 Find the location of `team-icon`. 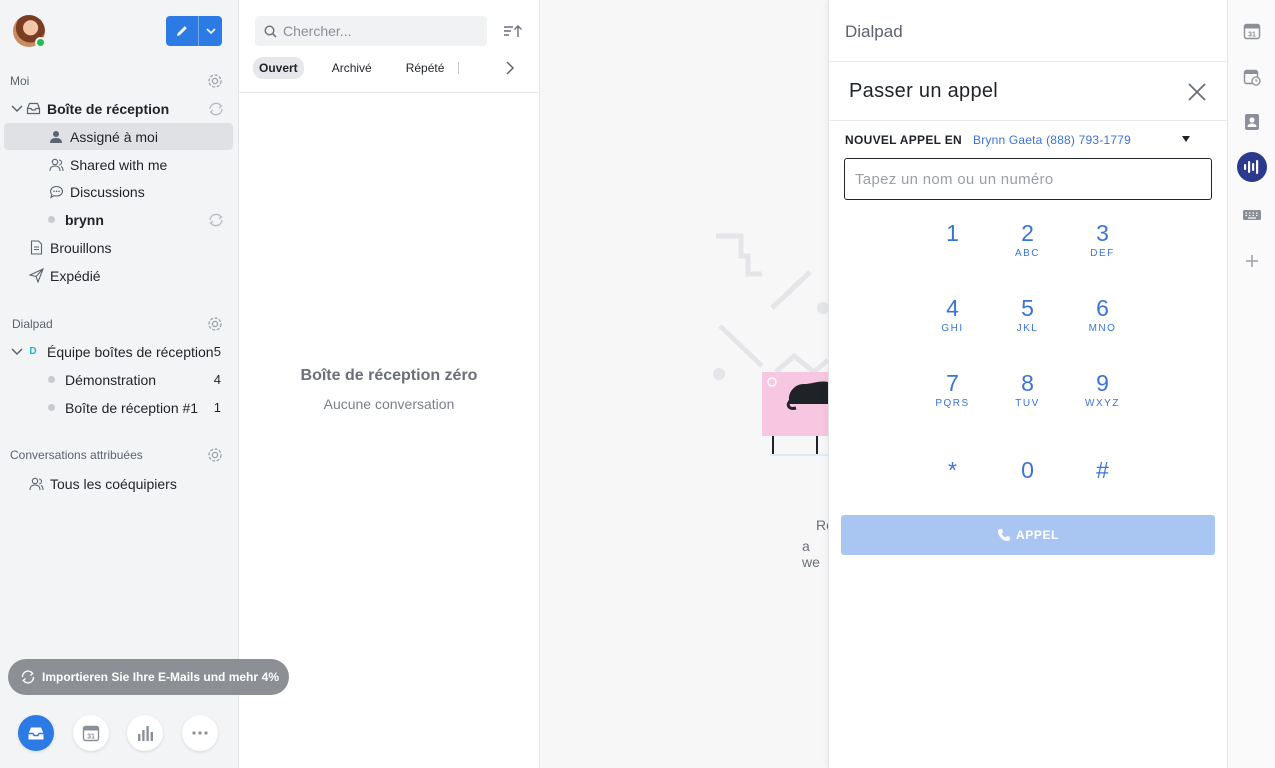

team-icon is located at coordinates (36, 484).